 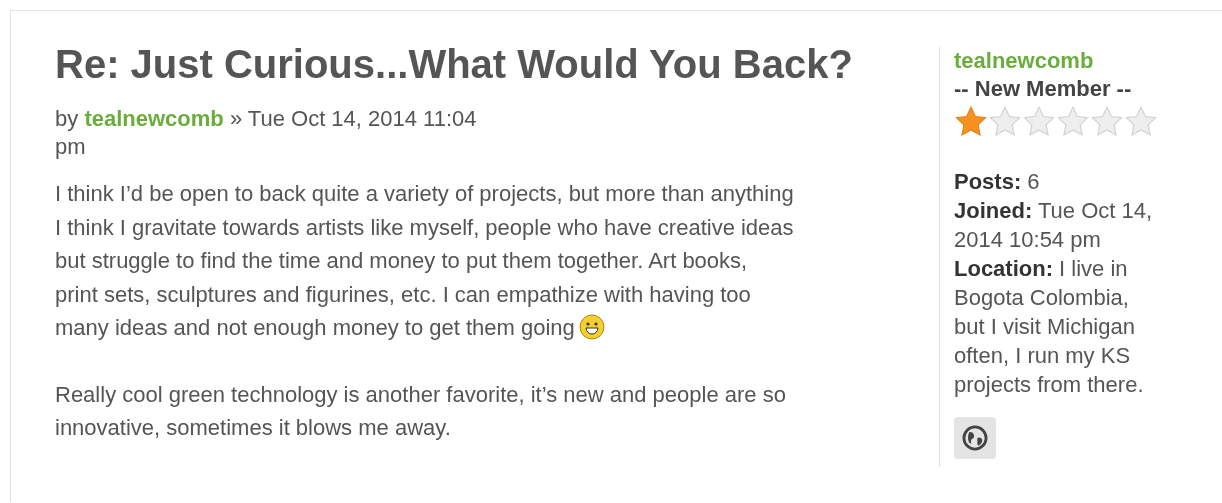 What do you see at coordinates (975, 438) in the screenshot?
I see `website-button` at bounding box center [975, 438].